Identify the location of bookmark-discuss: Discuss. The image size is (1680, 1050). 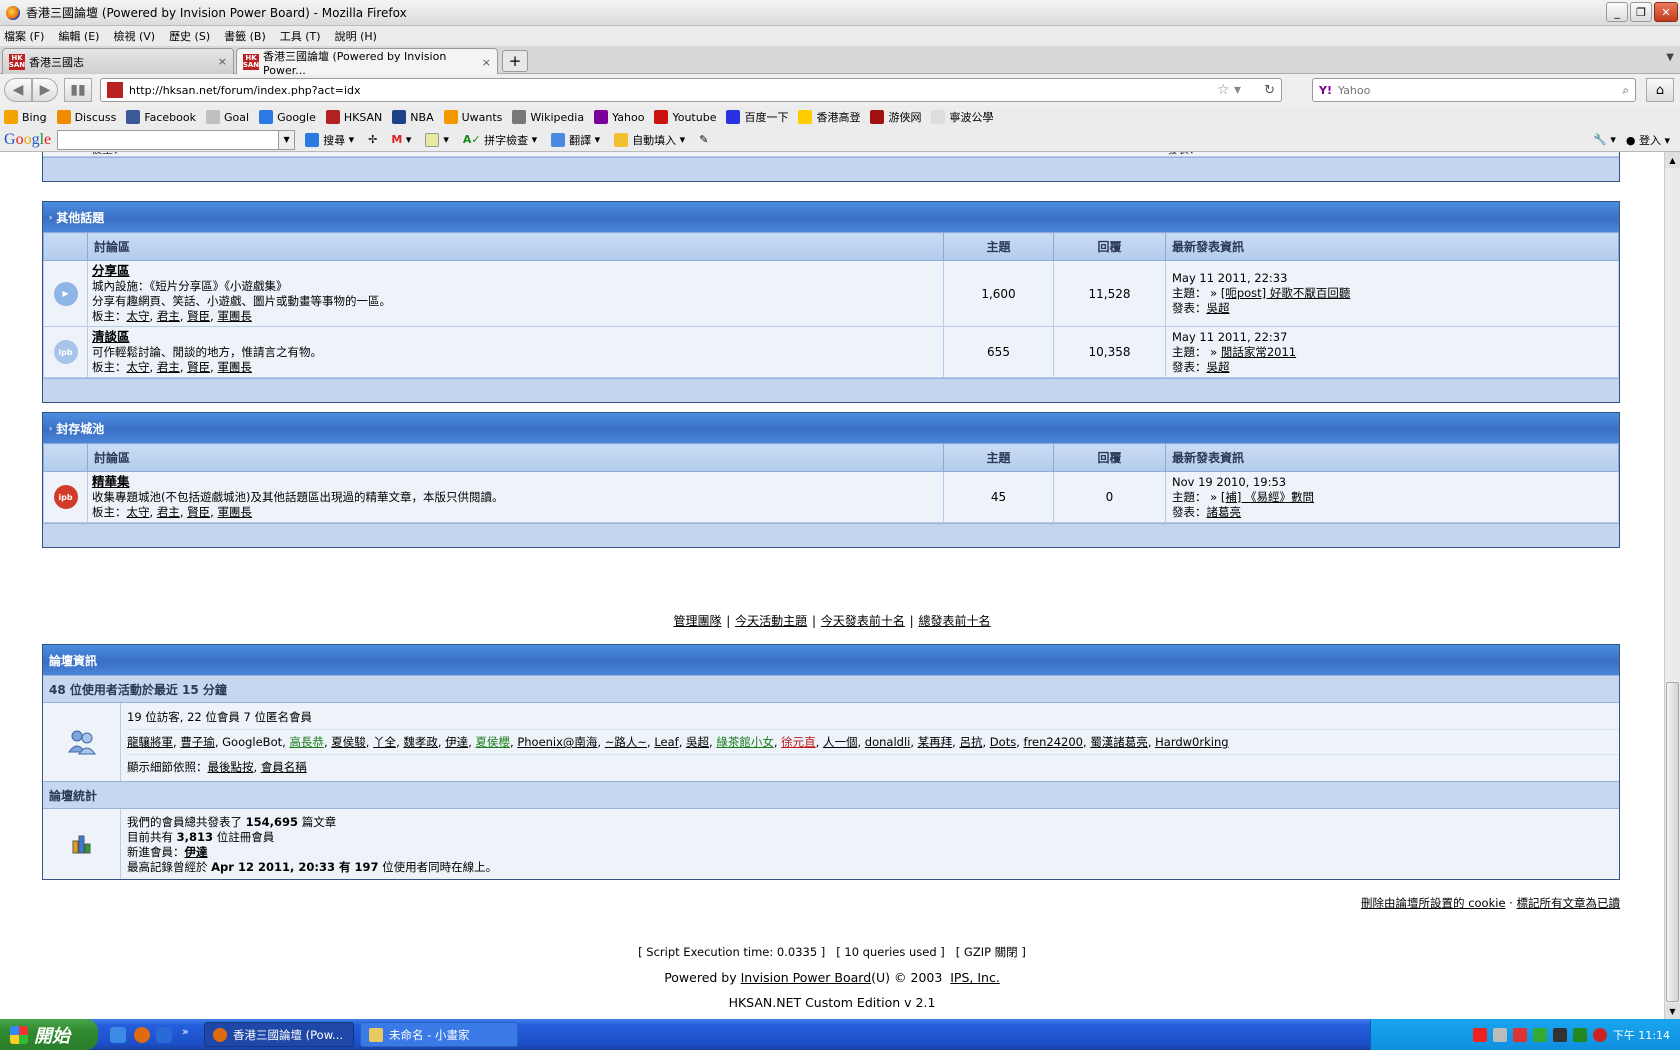
(86, 117).